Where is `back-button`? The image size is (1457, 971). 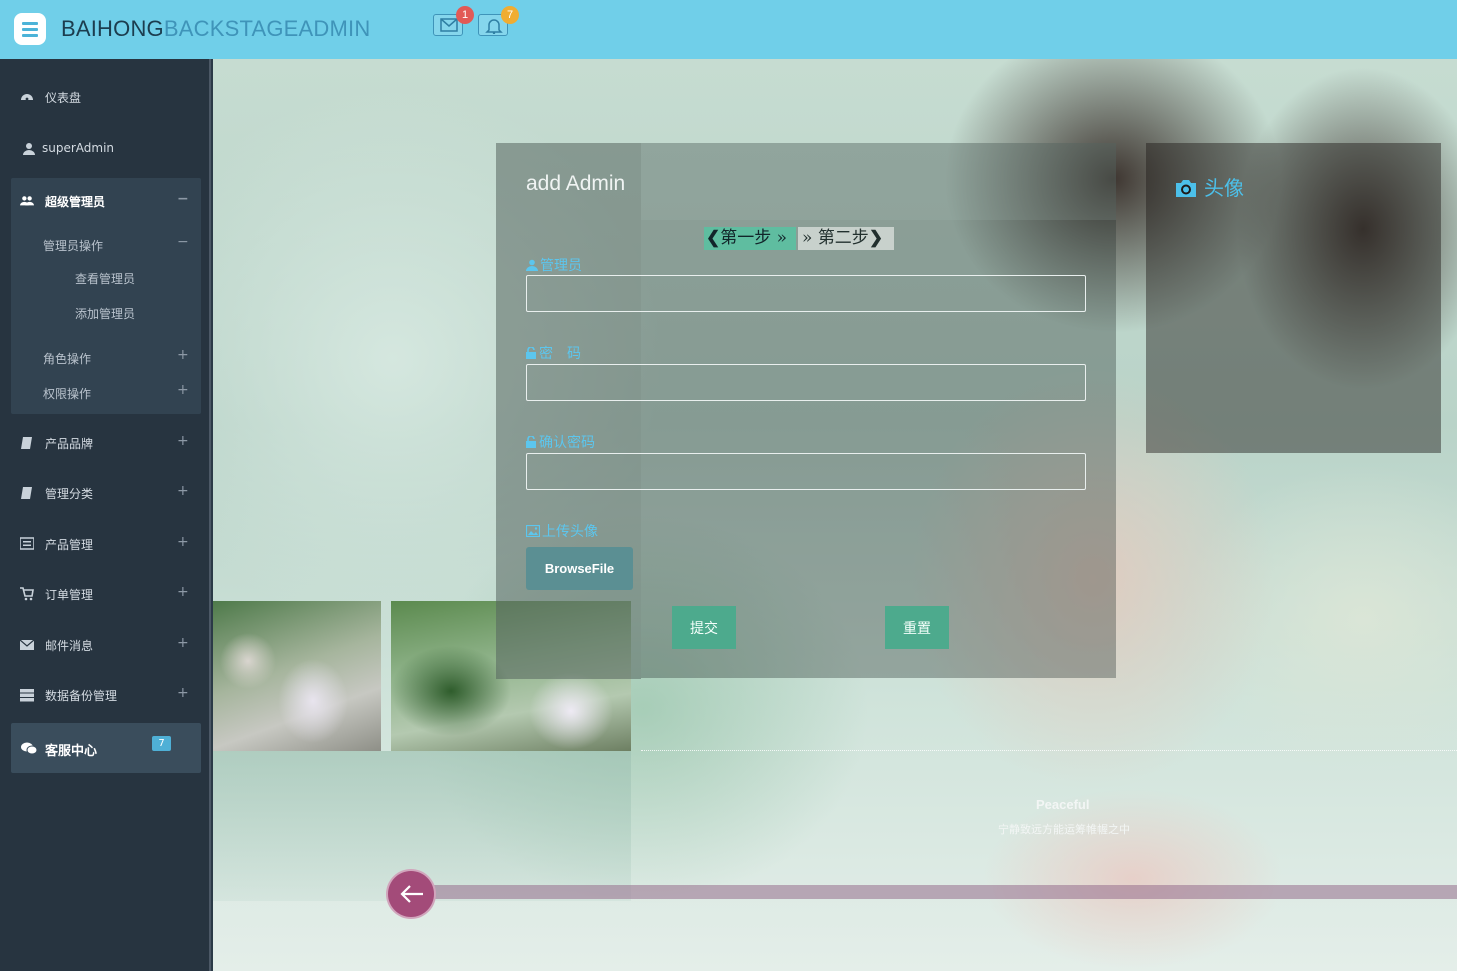 back-button is located at coordinates (411, 894).